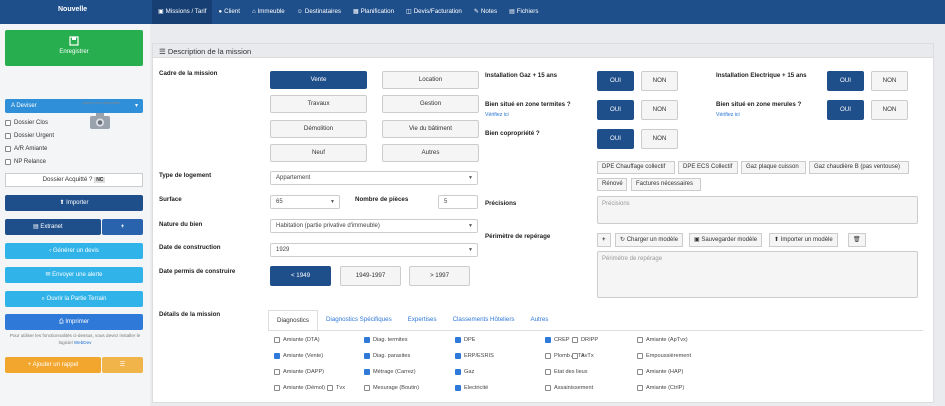 This screenshot has width=945, height=406. I want to click on nav-tab-6: ◫ Devis/Facturation, so click(434, 12).